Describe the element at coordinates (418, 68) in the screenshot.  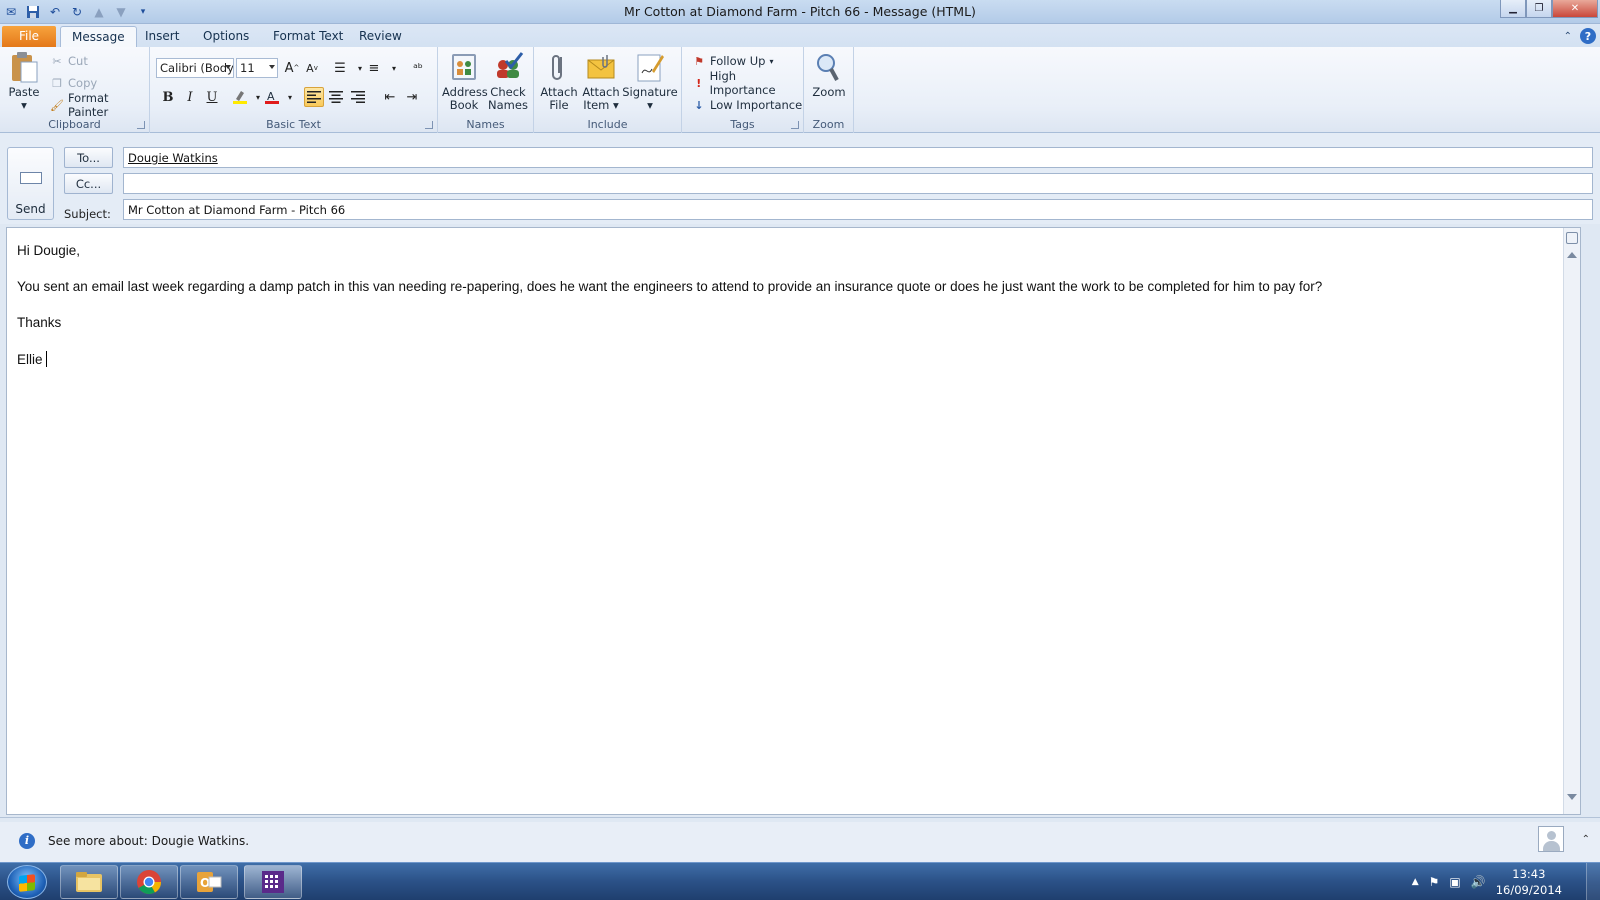
I see `clear-formatting-icon: ᵃᵇ` at that location.